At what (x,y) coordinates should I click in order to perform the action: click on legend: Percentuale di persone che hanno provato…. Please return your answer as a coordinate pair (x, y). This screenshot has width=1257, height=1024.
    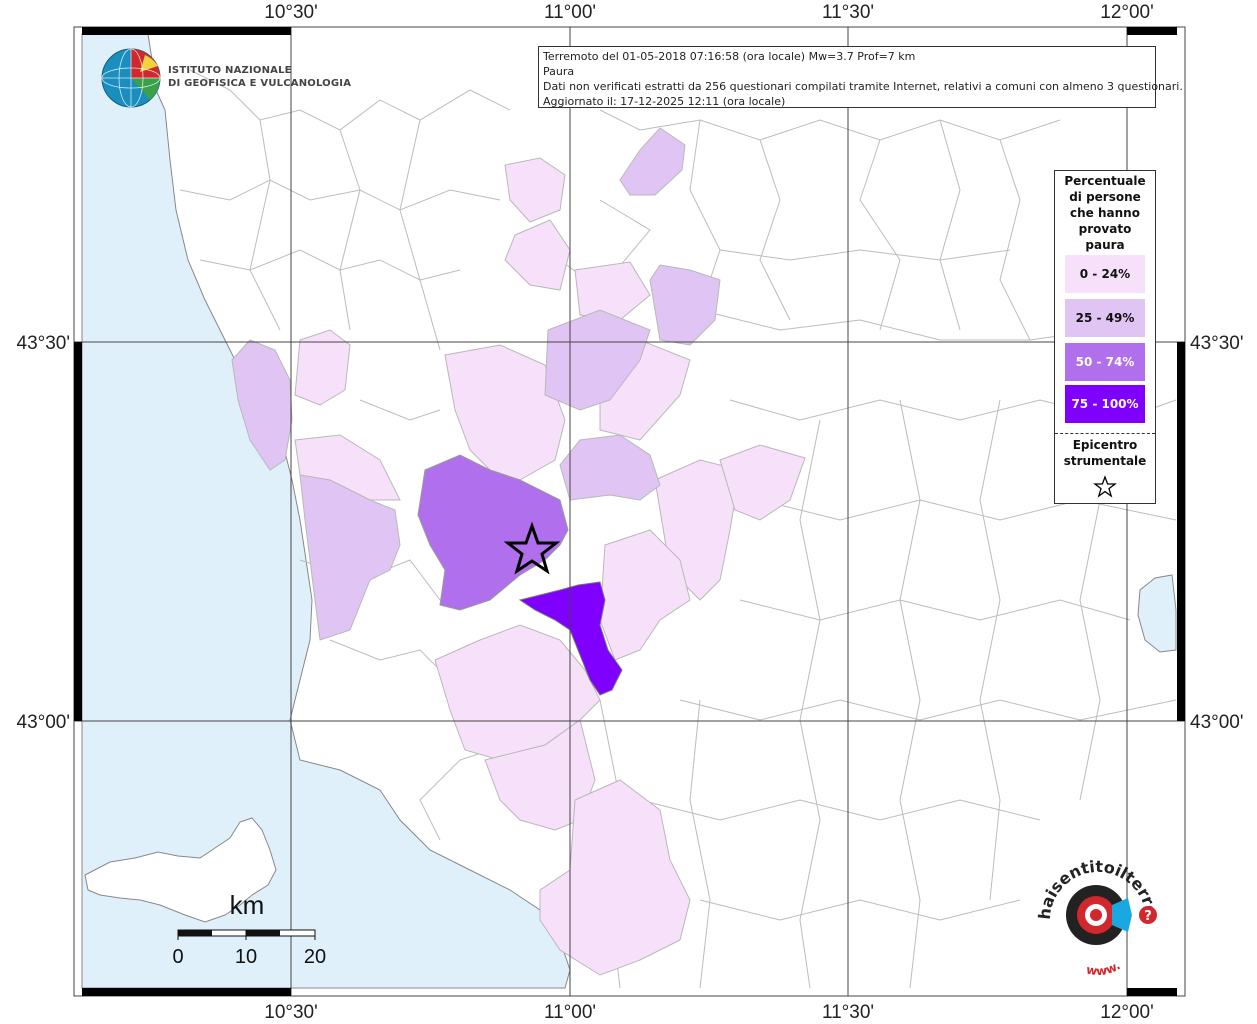
    Looking at the image, I should click on (1105, 337).